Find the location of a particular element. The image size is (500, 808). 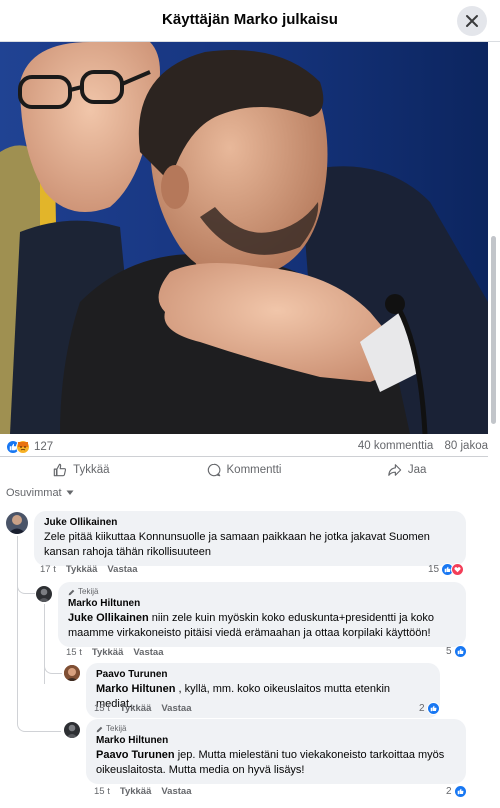

like-button: Tykkää is located at coordinates (81, 469).